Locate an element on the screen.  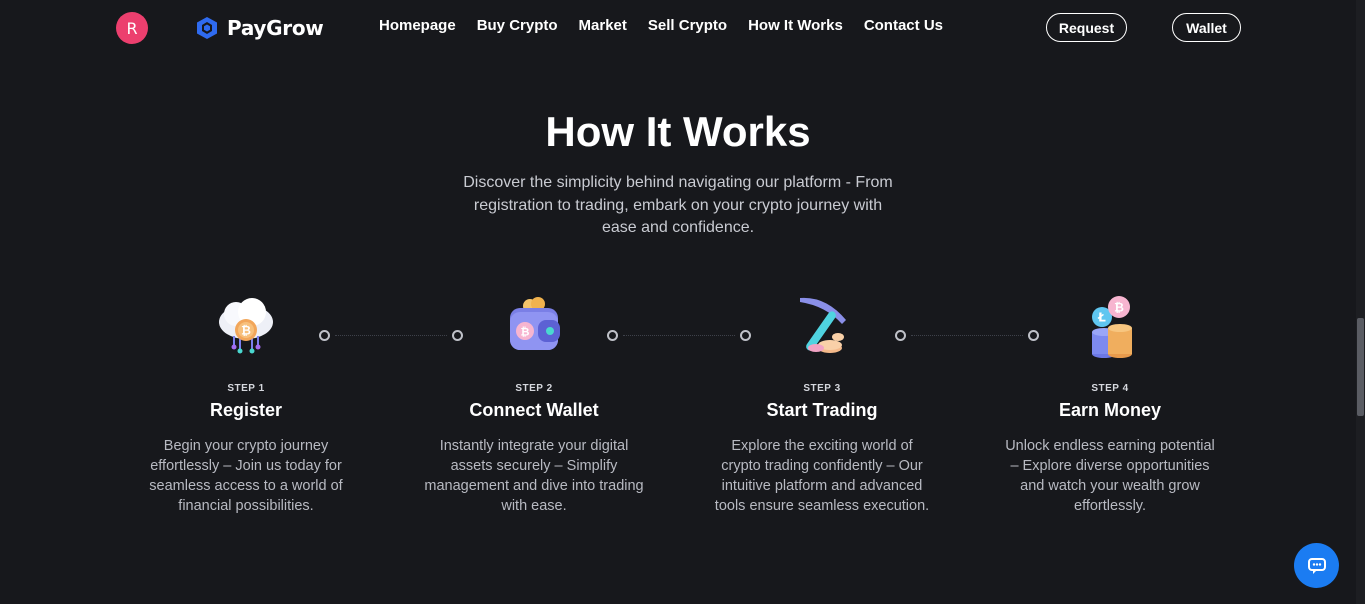
chat-icon is located at coordinates (1316, 565).